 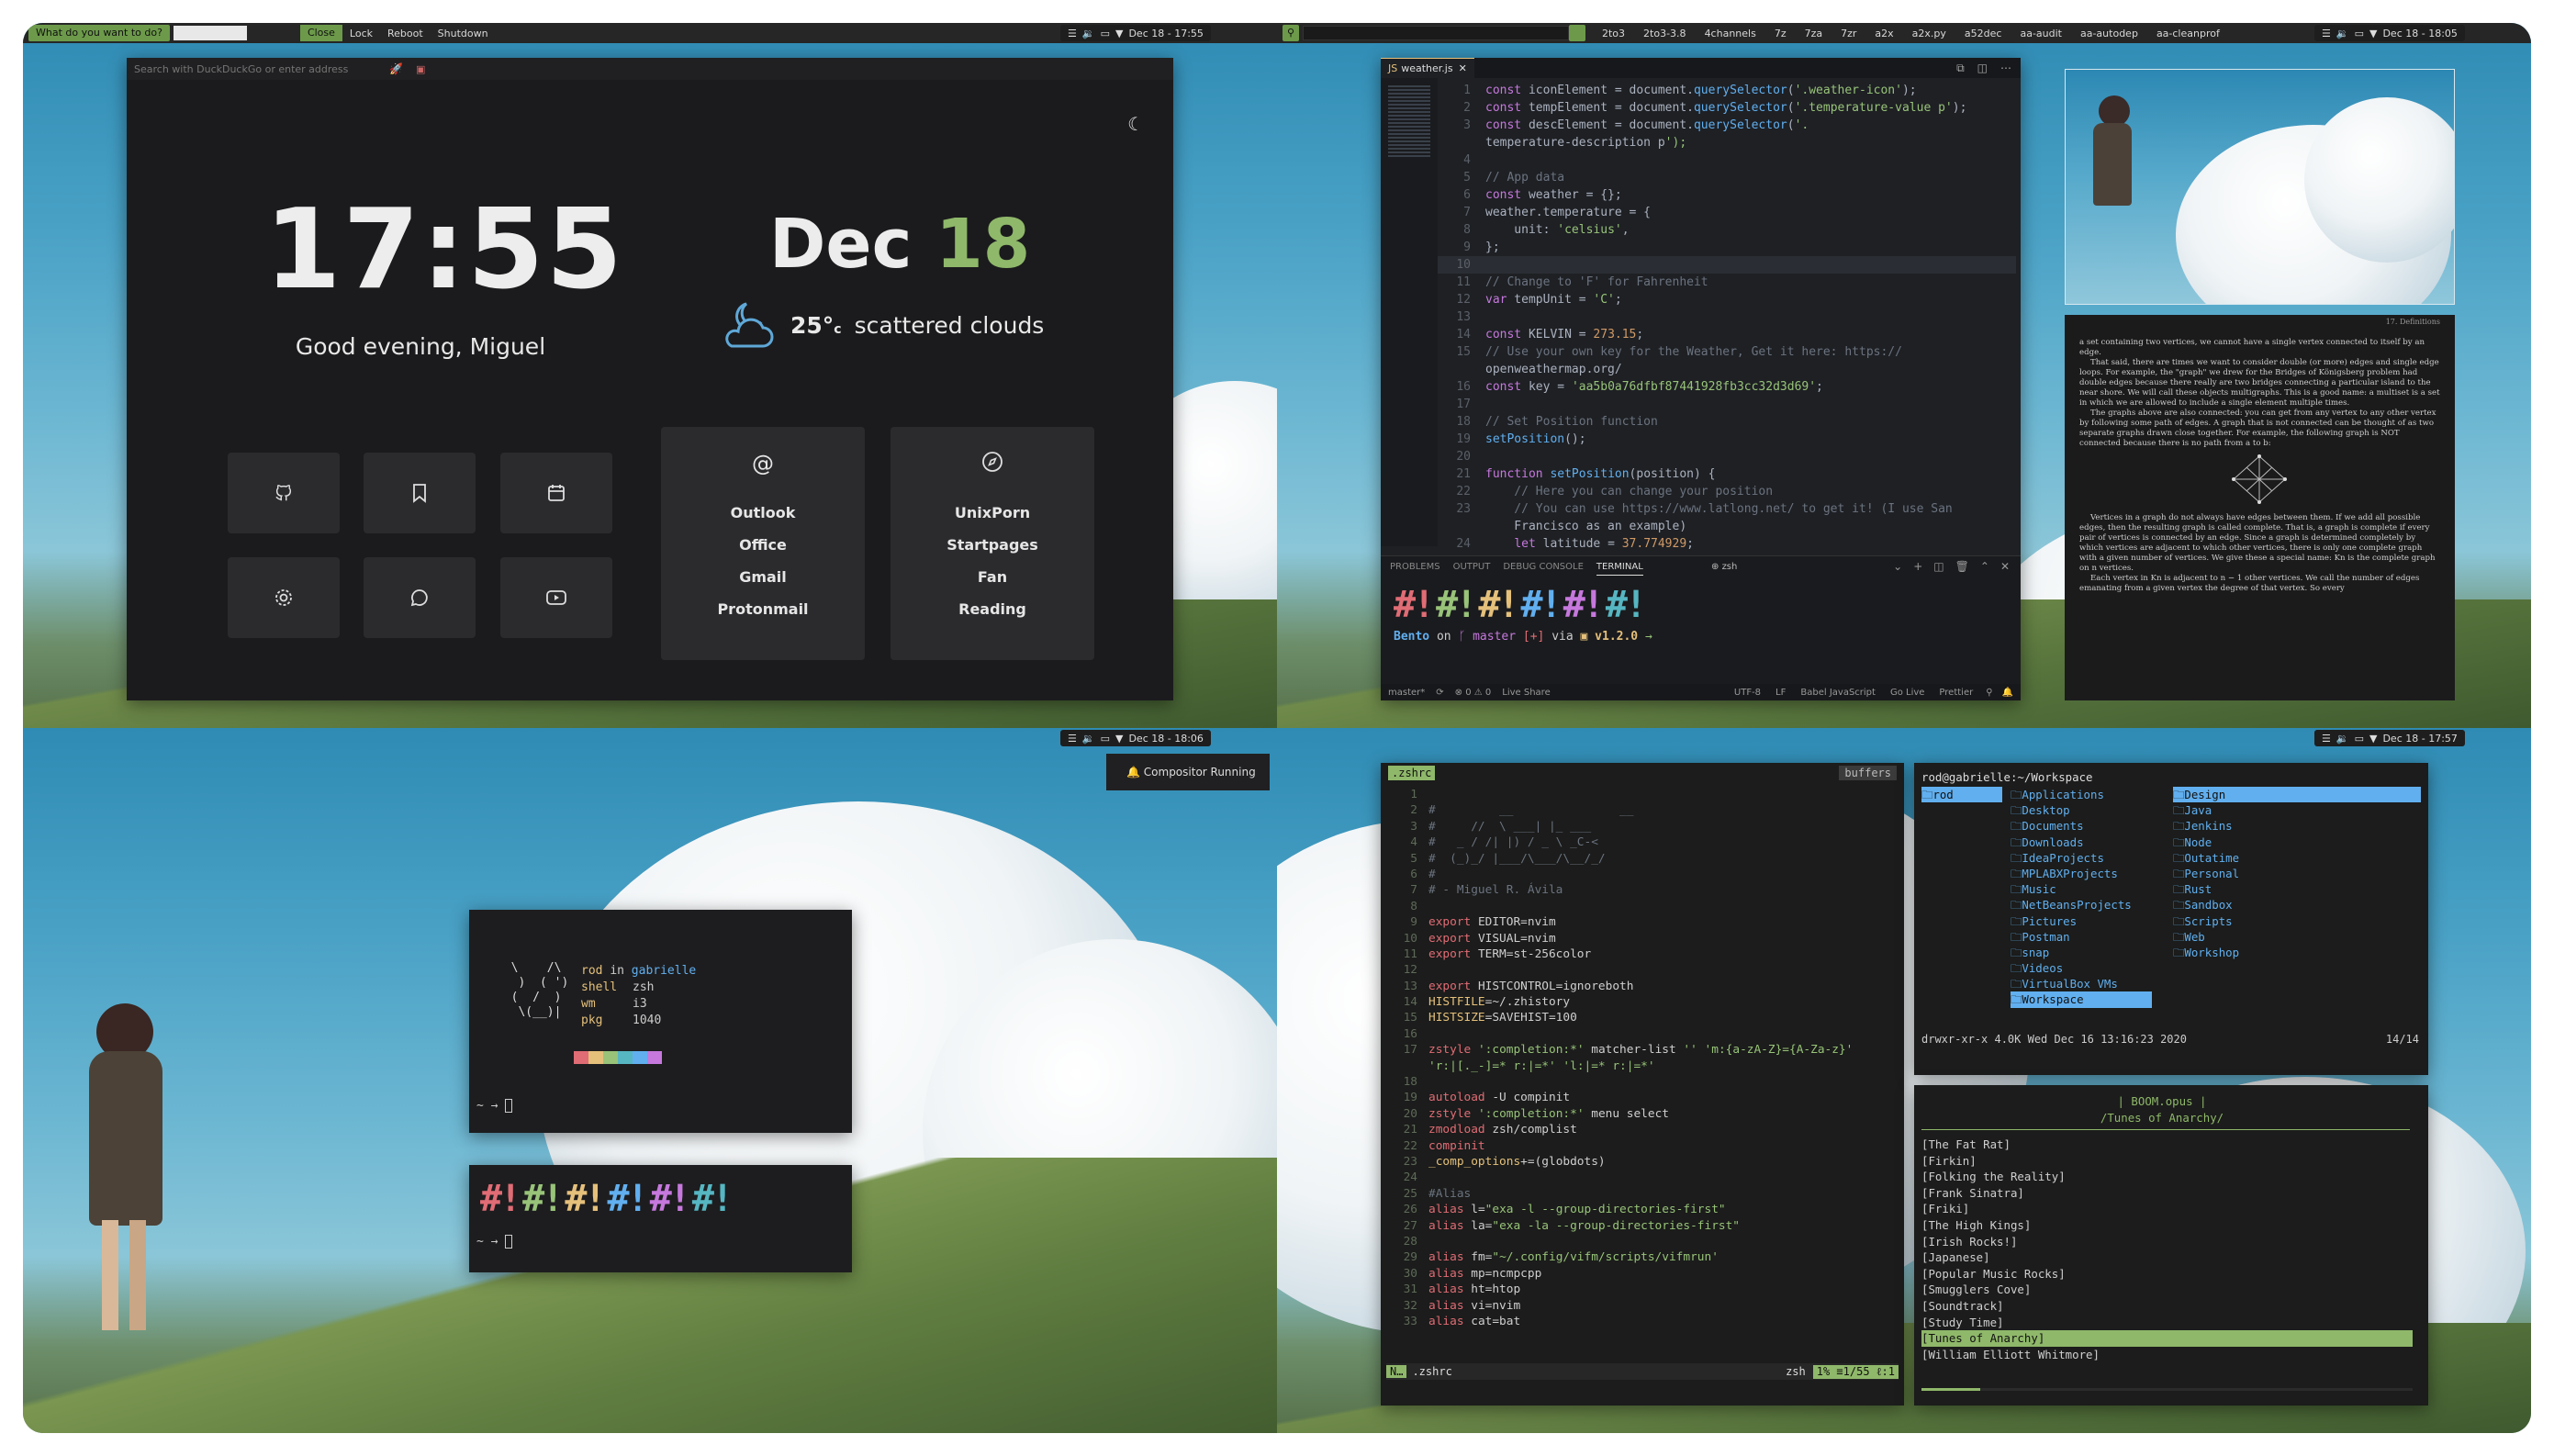 What do you see at coordinates (2081, 921) in the screenshot?
I see `fm-entry: 🗀Pictures` at bounding box center [2081, 921].